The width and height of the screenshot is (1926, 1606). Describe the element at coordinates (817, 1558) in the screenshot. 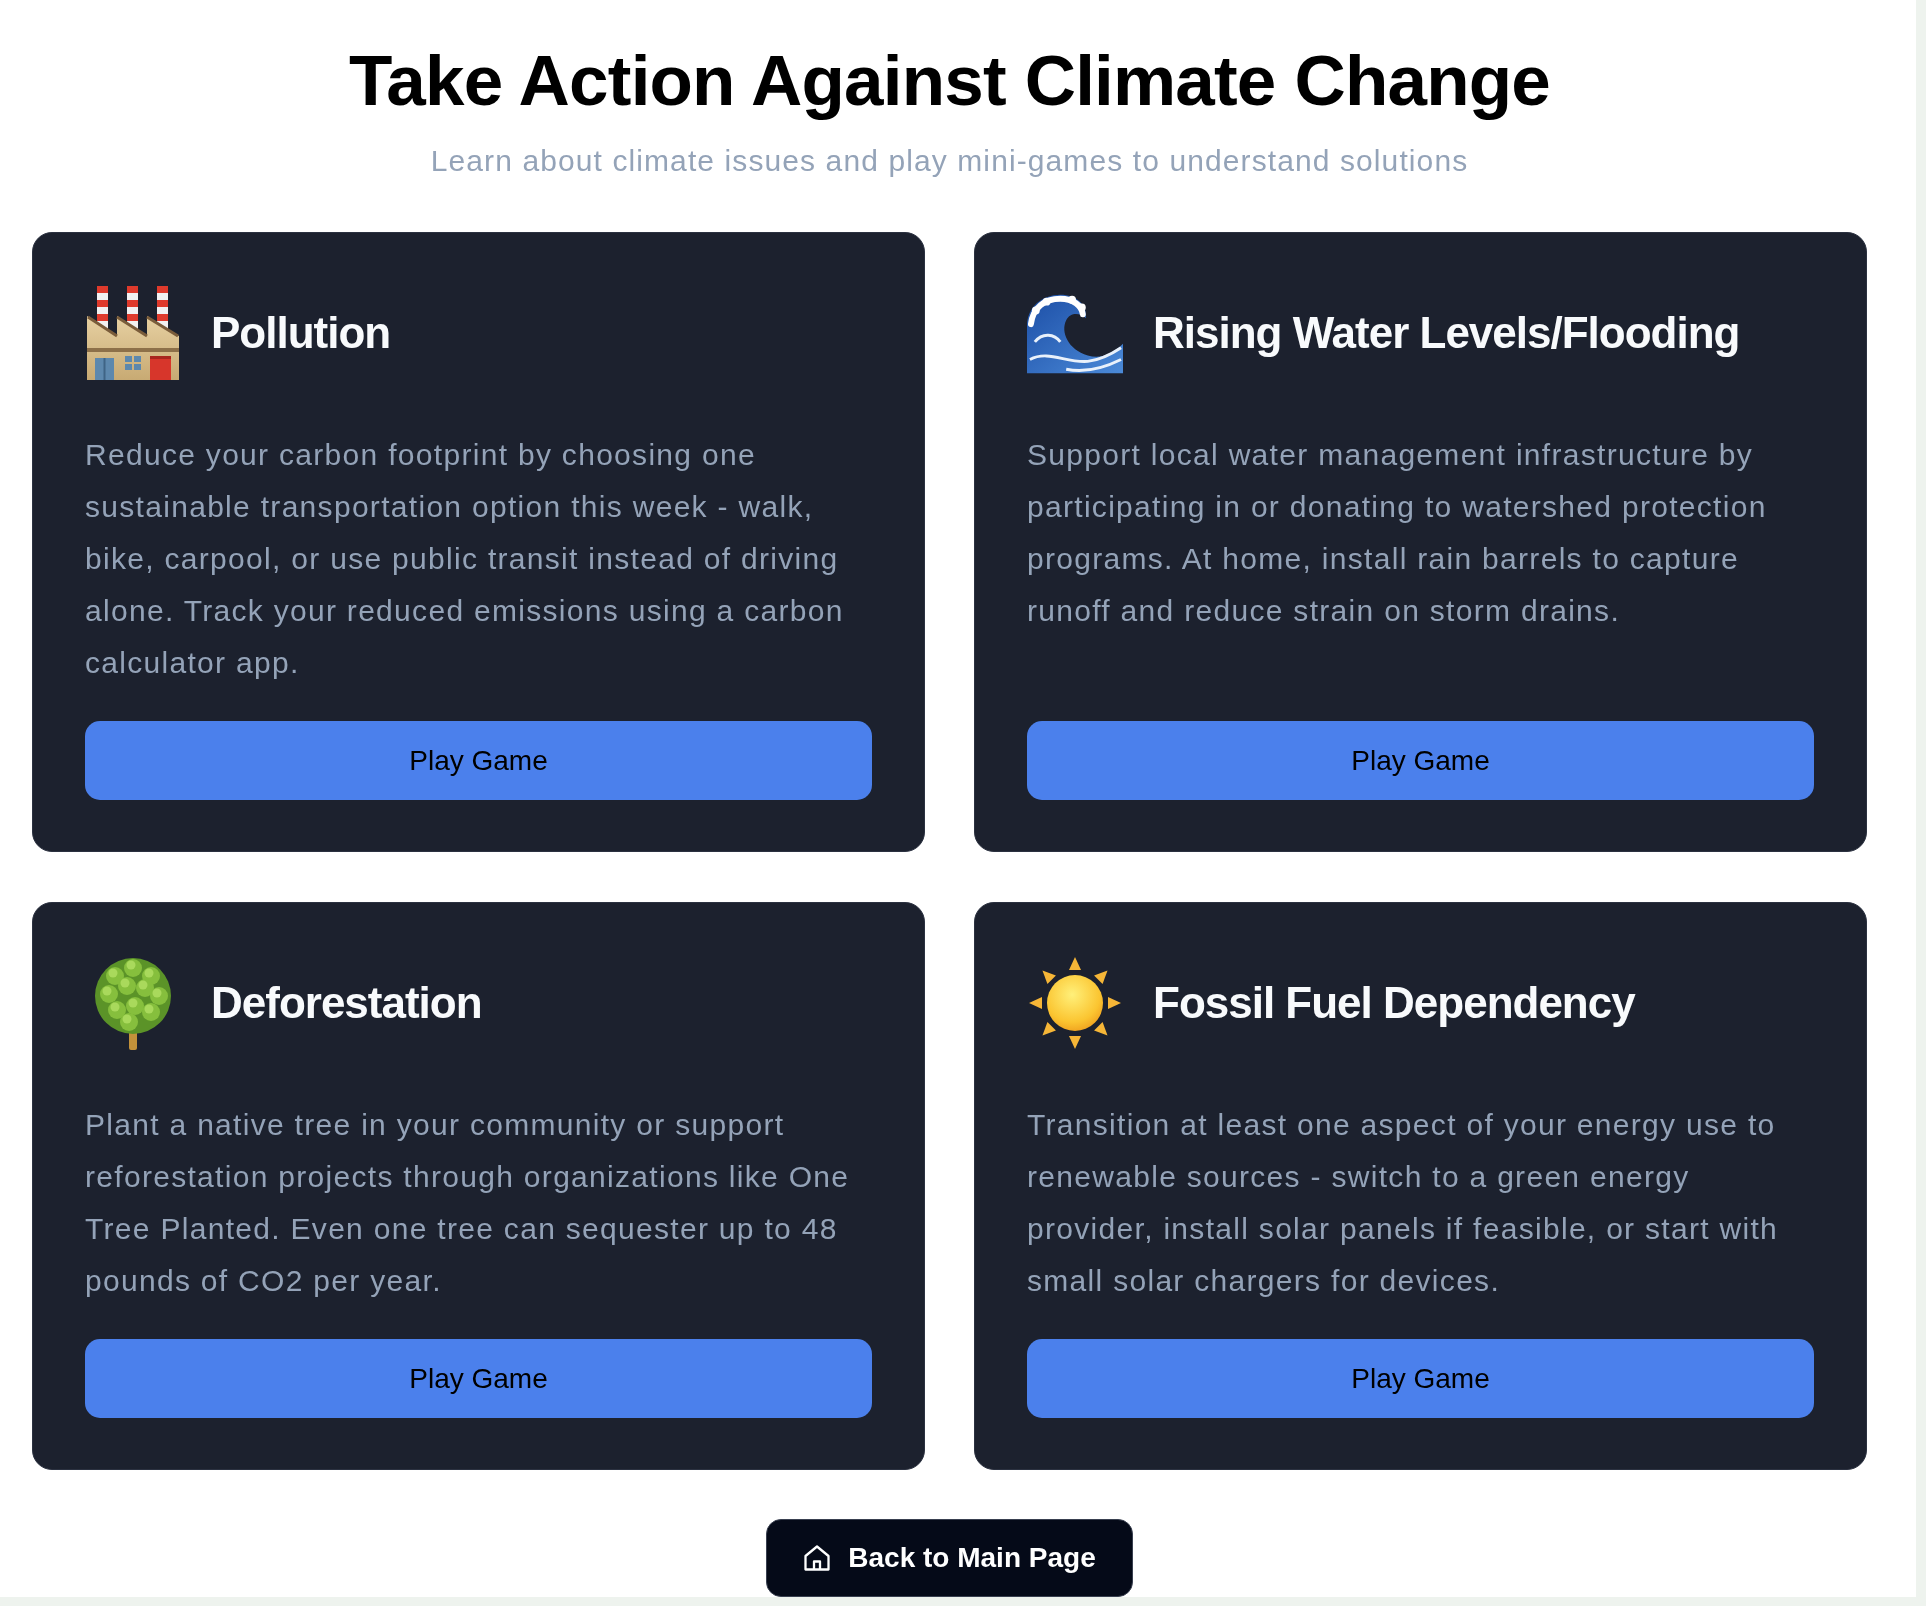

I see `home-icon` at that location.